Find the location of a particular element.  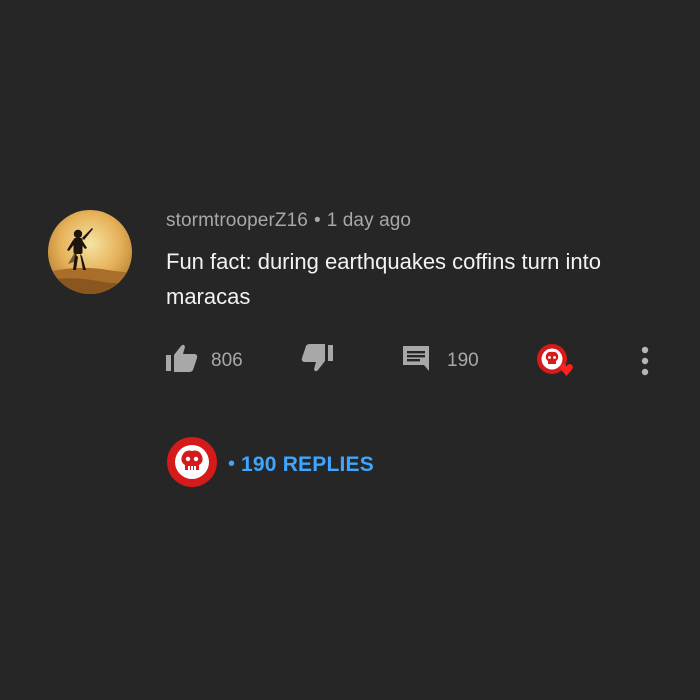

view-replies-link: 190 REPLIES is located at coordinates (307, 465).